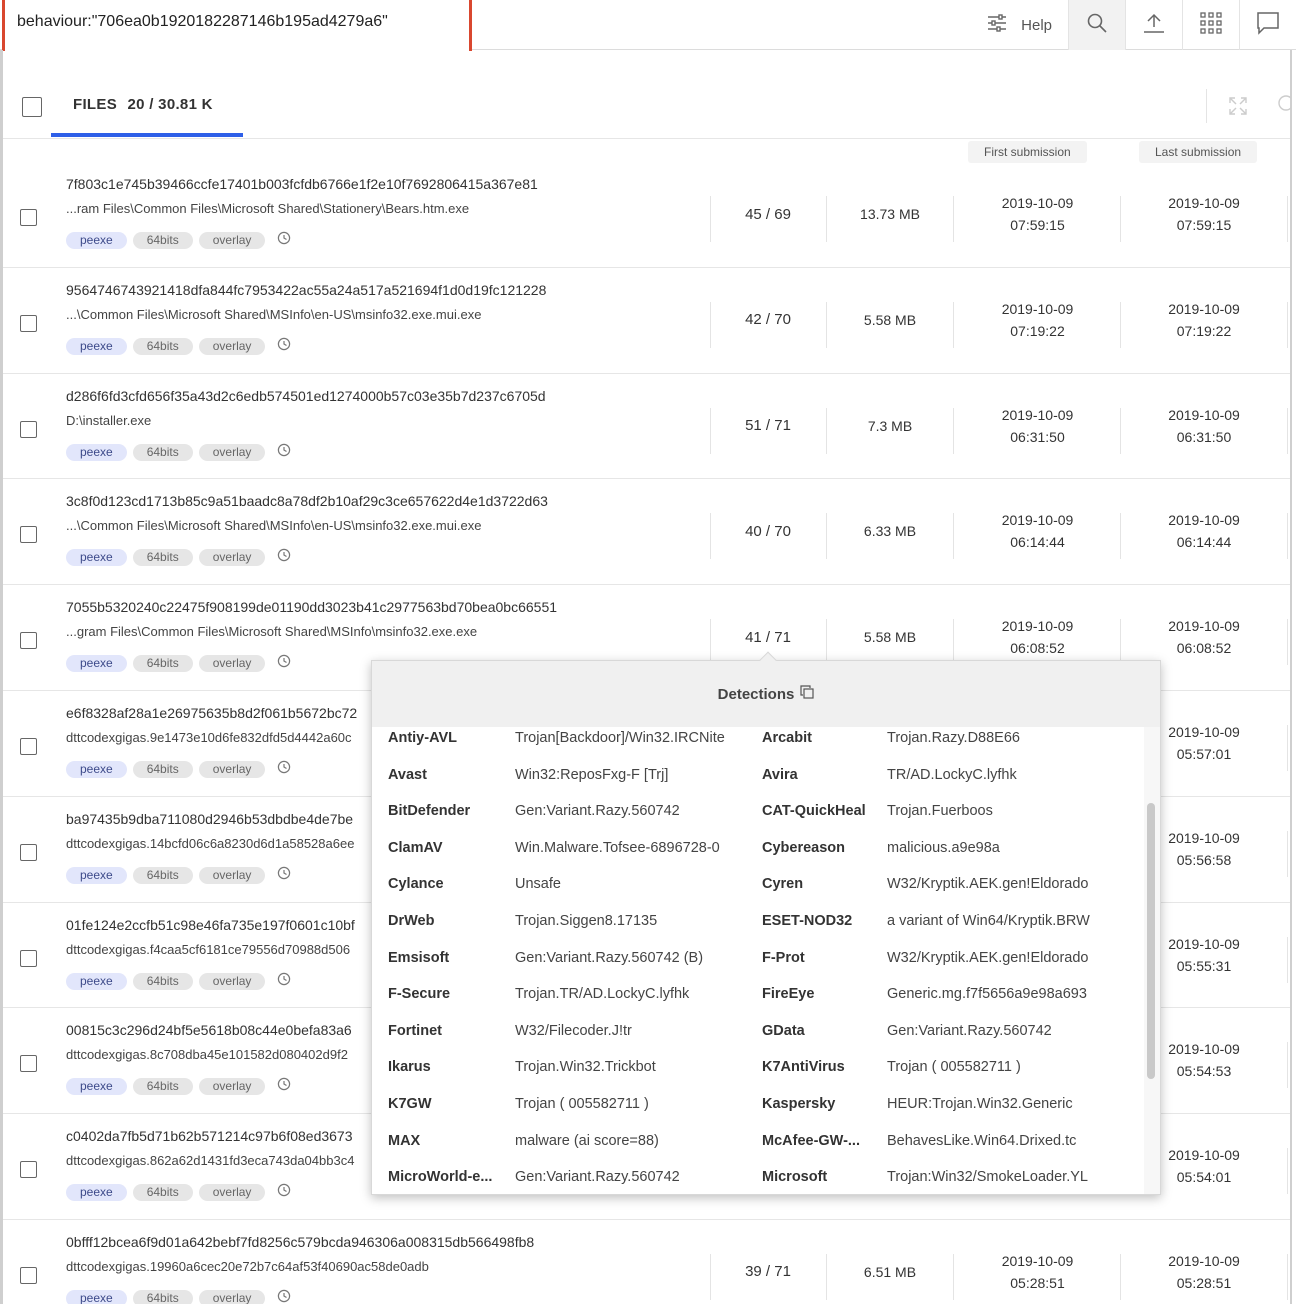  I want to click on search-button, so click(1096, 25).